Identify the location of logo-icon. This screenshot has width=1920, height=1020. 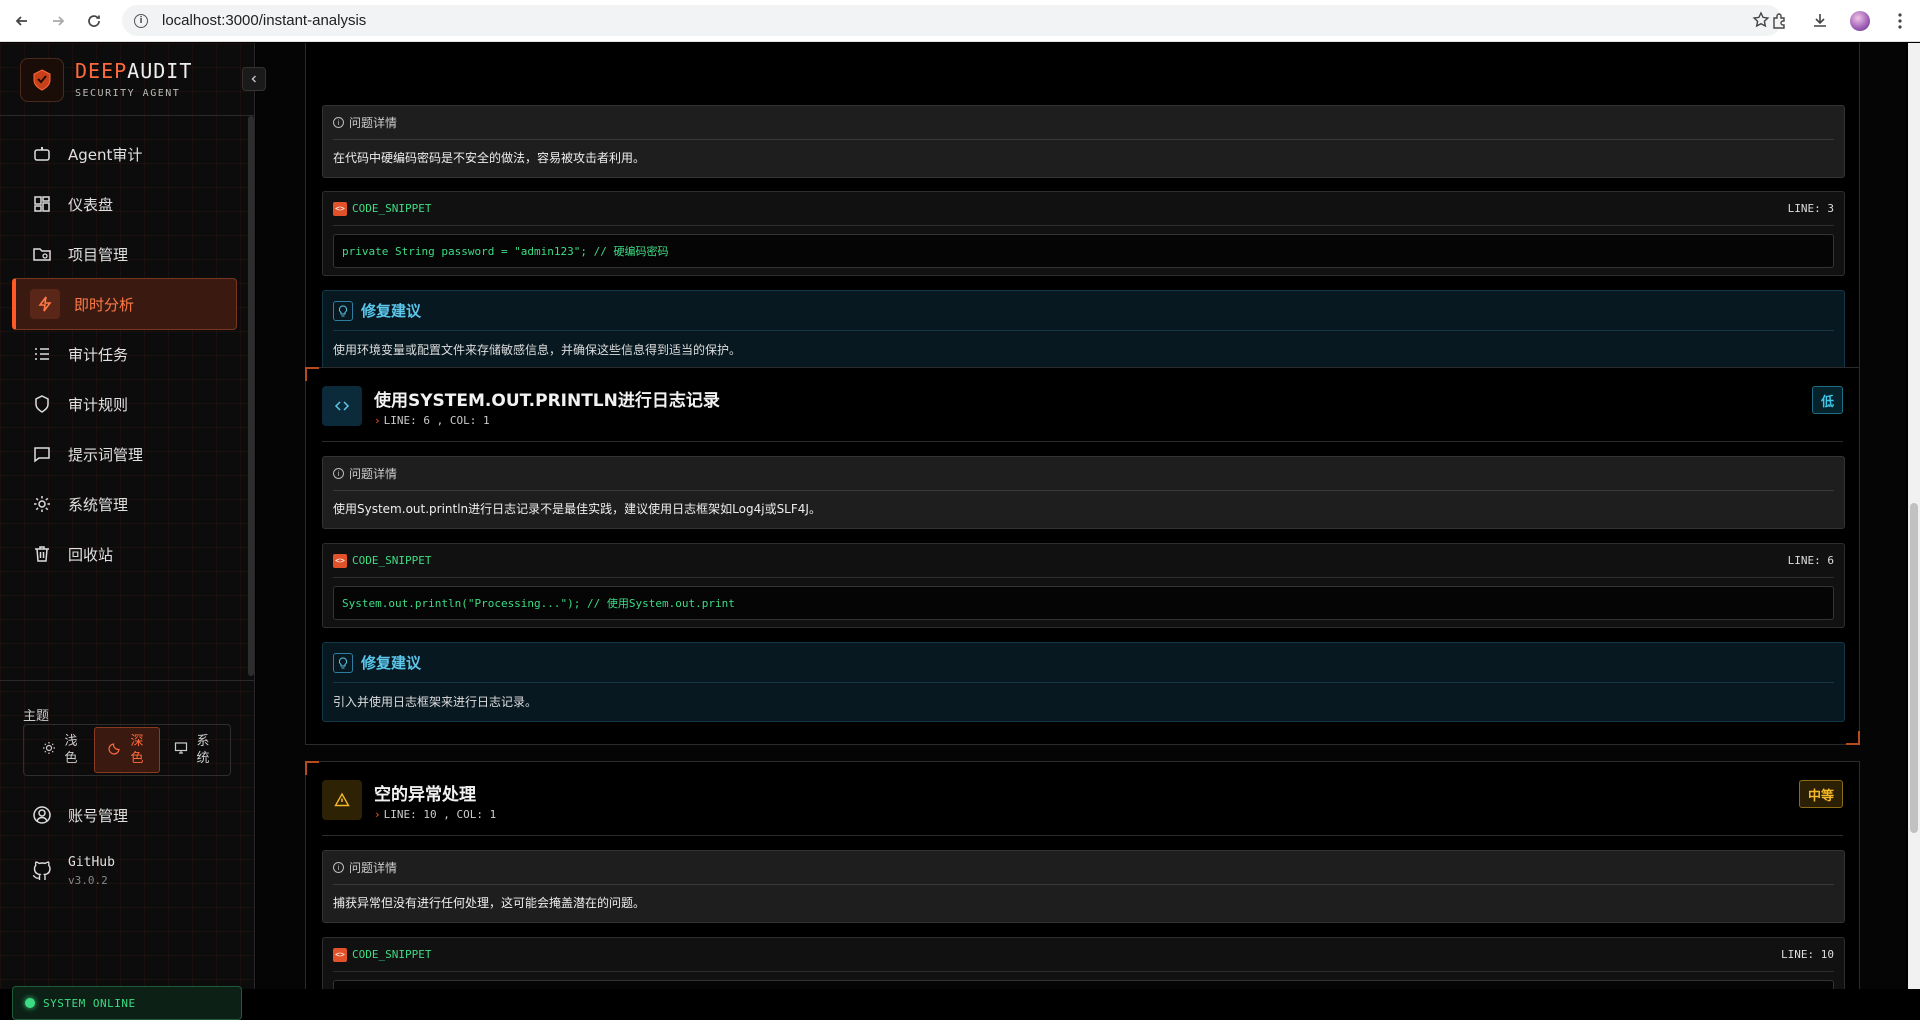
(42, 80).